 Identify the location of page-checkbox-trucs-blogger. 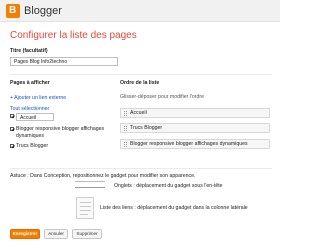
(12, 146).